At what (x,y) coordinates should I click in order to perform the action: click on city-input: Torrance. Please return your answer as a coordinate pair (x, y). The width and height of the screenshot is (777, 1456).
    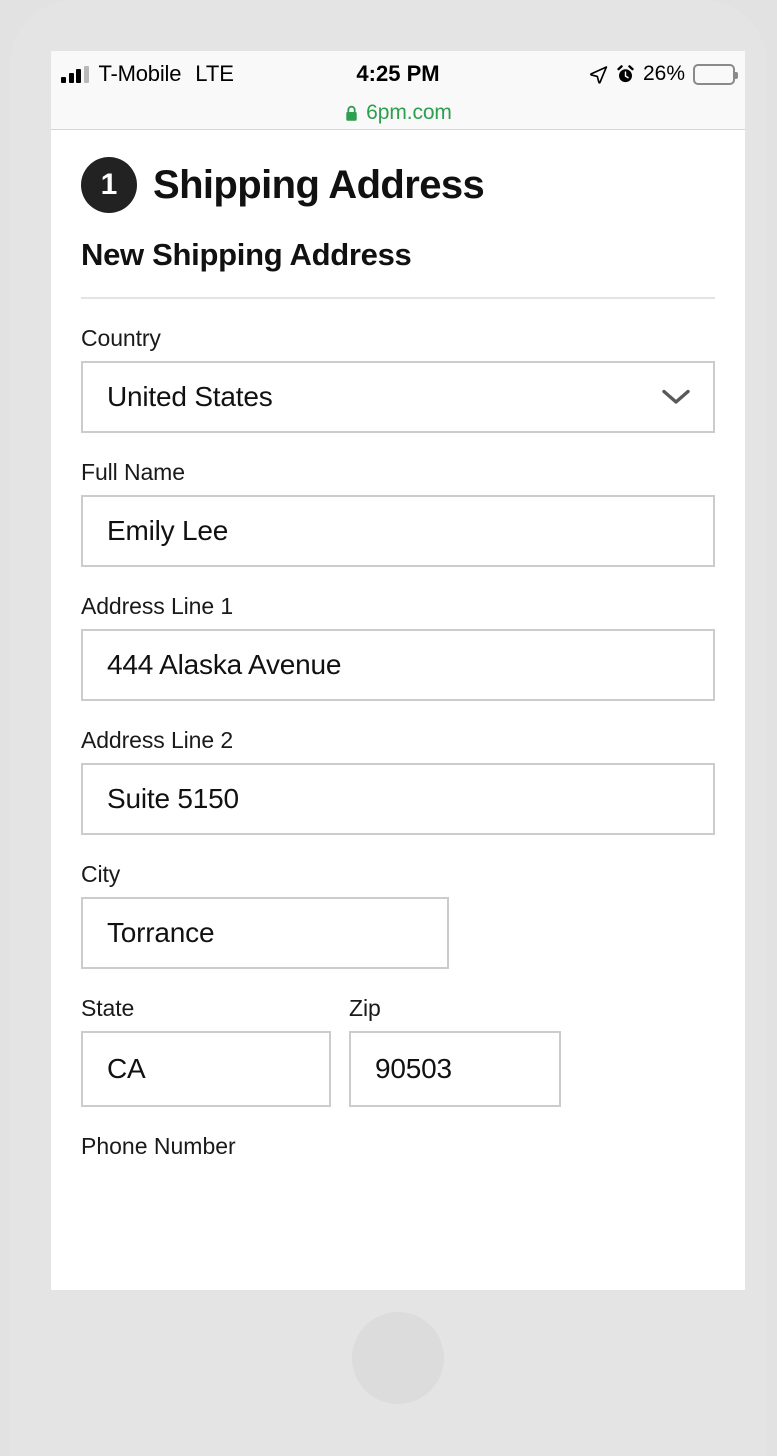
    Looking at the image, I should click on (265, 933).